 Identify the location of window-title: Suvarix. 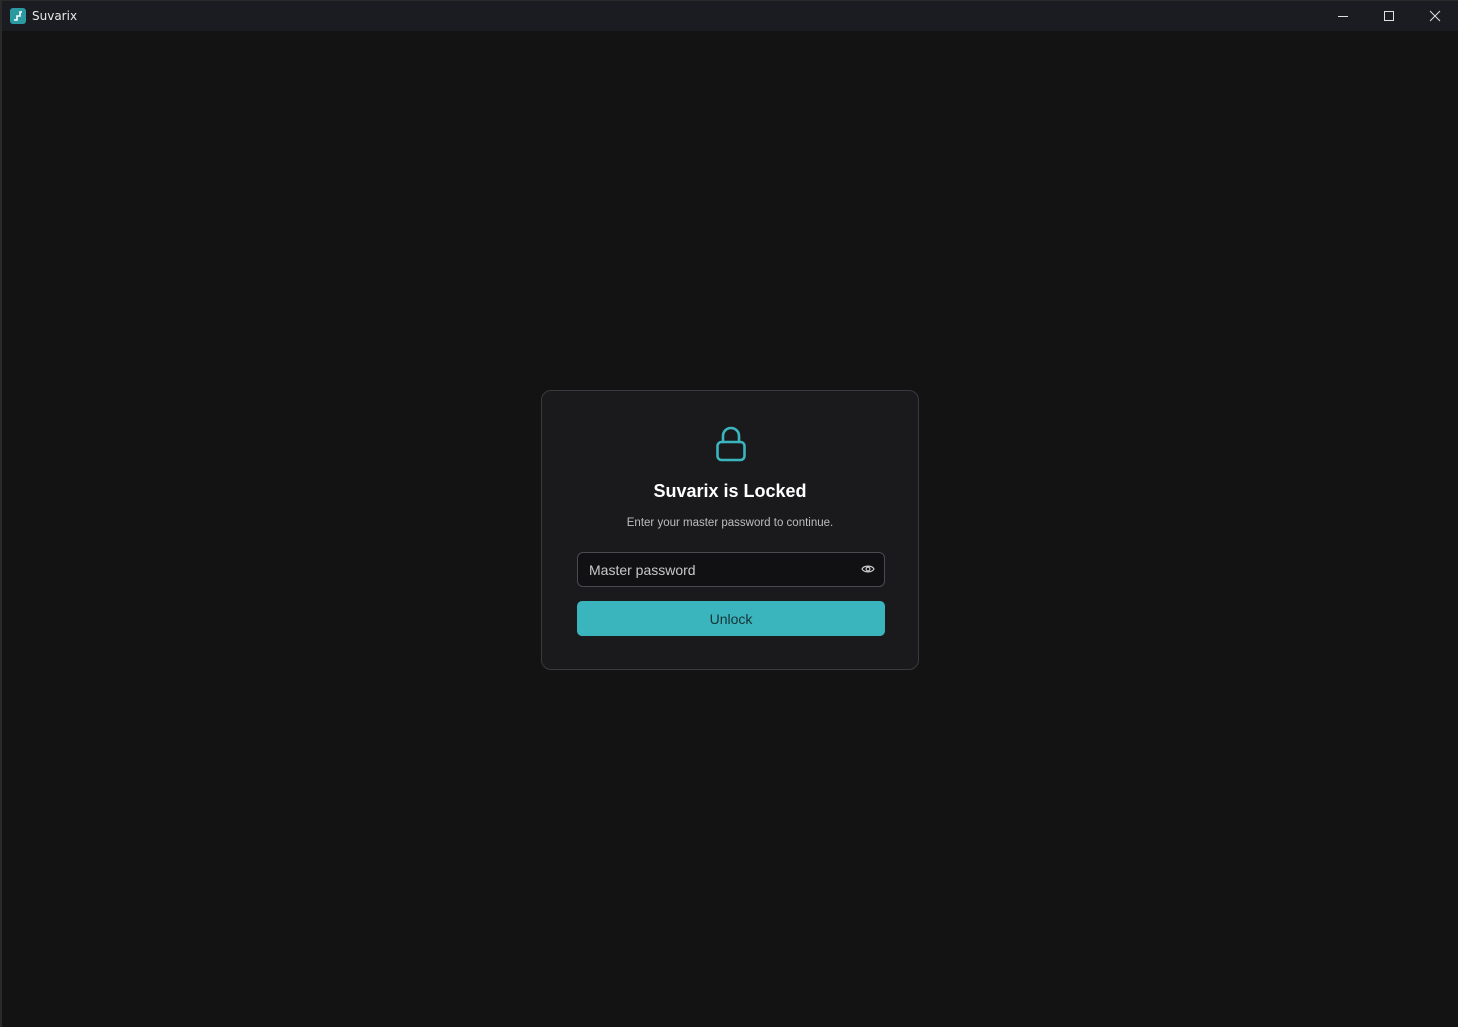
(55, 16).